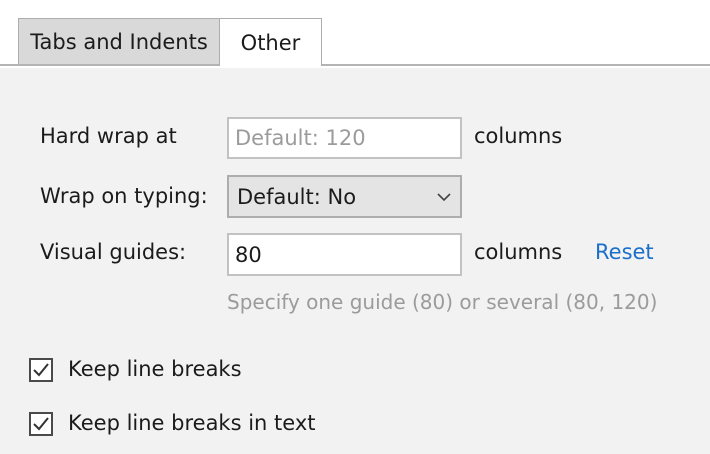  I want to click on tab-tabs-and-indents: Tabs and Indents, so click(119, 41).